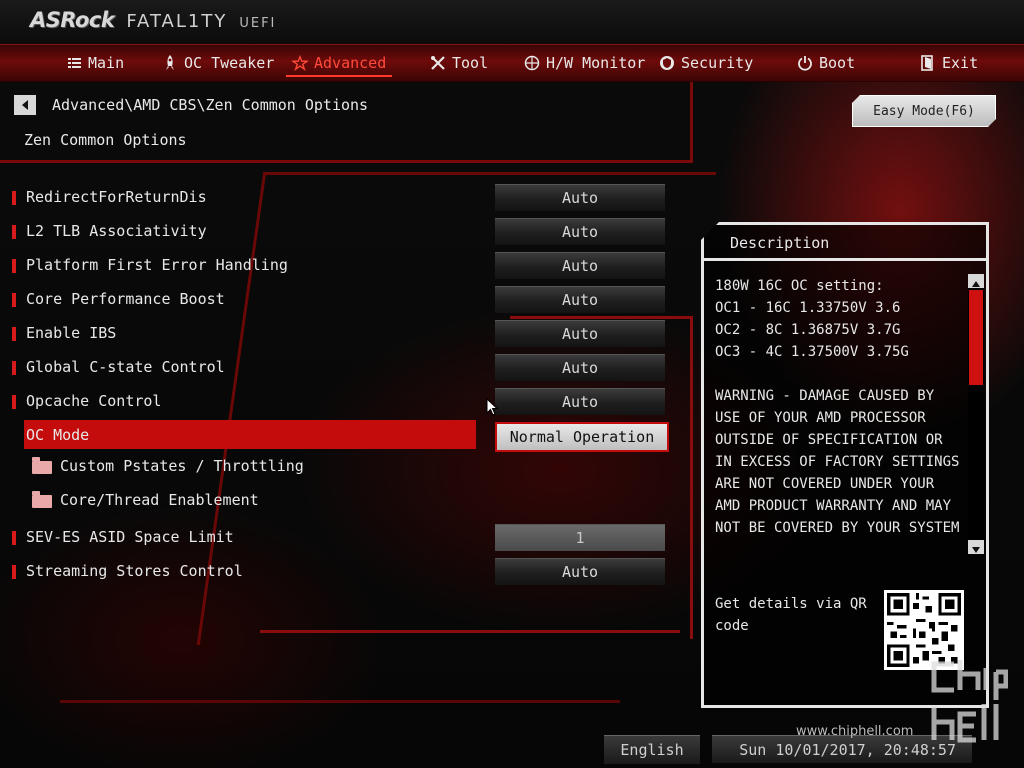  I want to click on mouse-cursor-icon, so click(493, 407).